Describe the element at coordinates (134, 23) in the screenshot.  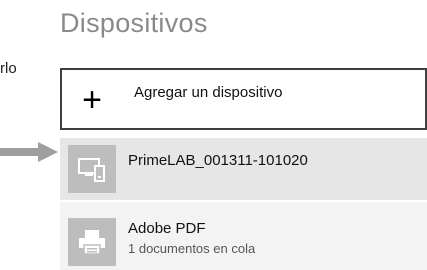
I see `page-title: Dispositivos` at that location.